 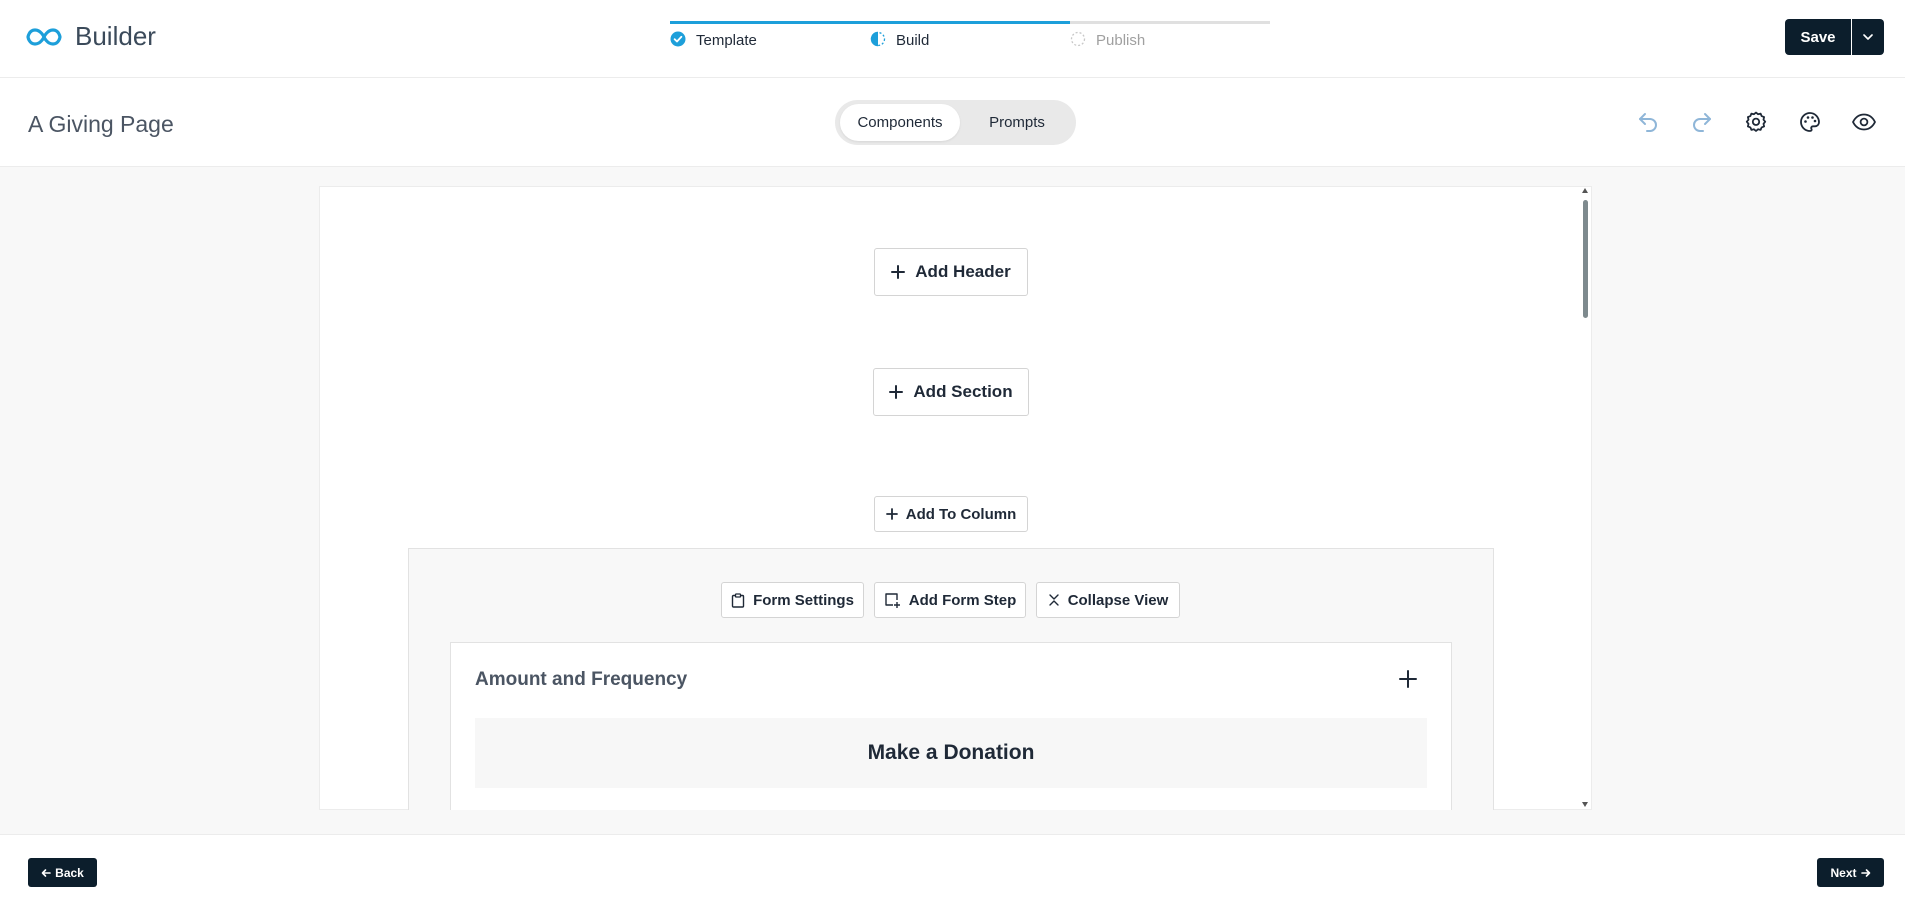 What do you see at coordinates (803, 600) in the screenshot?
I see `form-settings-label: Form Settings` at bounding box center [803, 600].